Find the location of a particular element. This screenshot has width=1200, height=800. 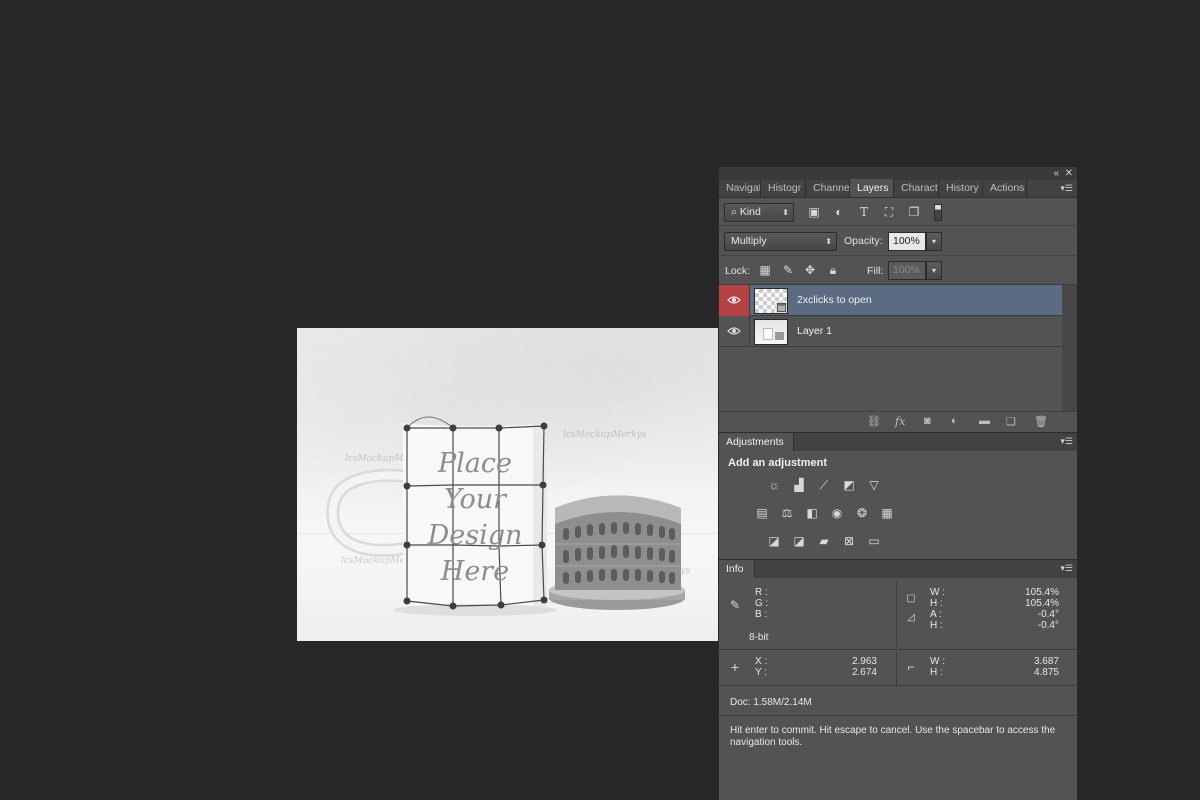

curves-icon: ⟋ is located at coordinates (824, 485).